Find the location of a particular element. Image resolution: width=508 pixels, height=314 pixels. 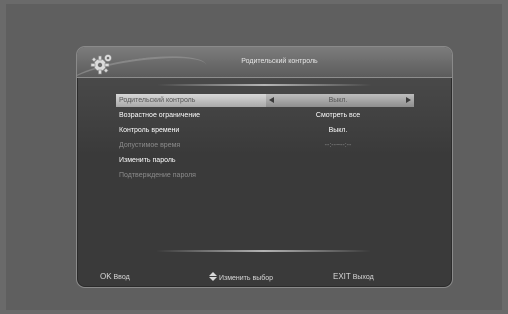

menu-item-confirm-password: Подтверждение пароля is located at coordinates (265, 175).